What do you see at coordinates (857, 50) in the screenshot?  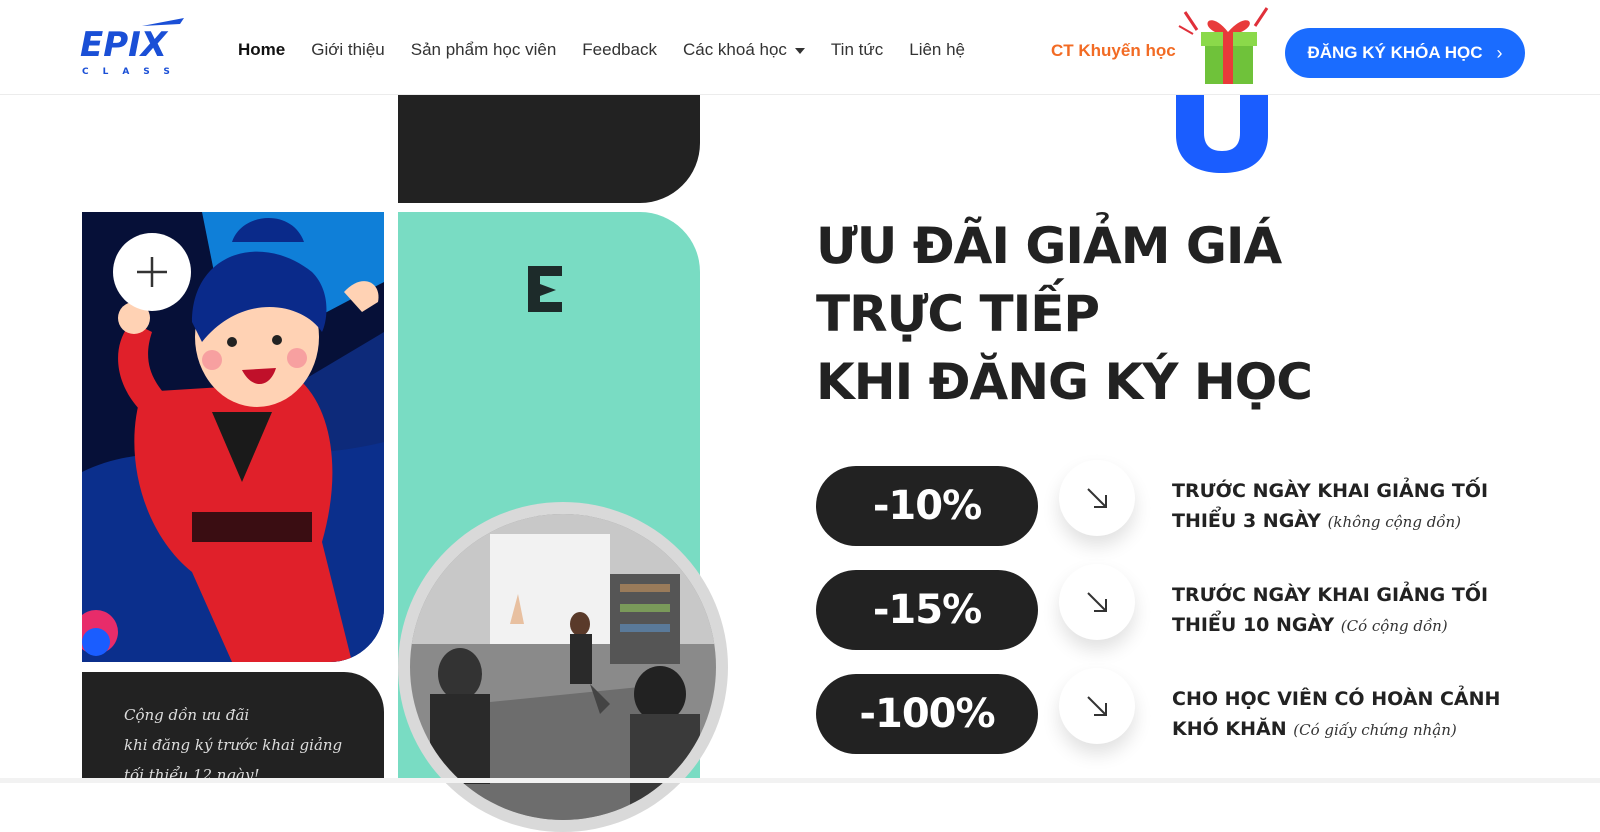 I see `nav-news: Tin tức` at bounding box center [857, 50].